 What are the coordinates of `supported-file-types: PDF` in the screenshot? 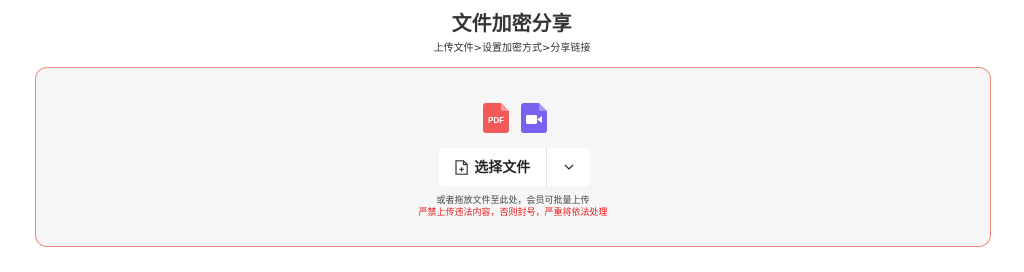 It's located at (516, 118).